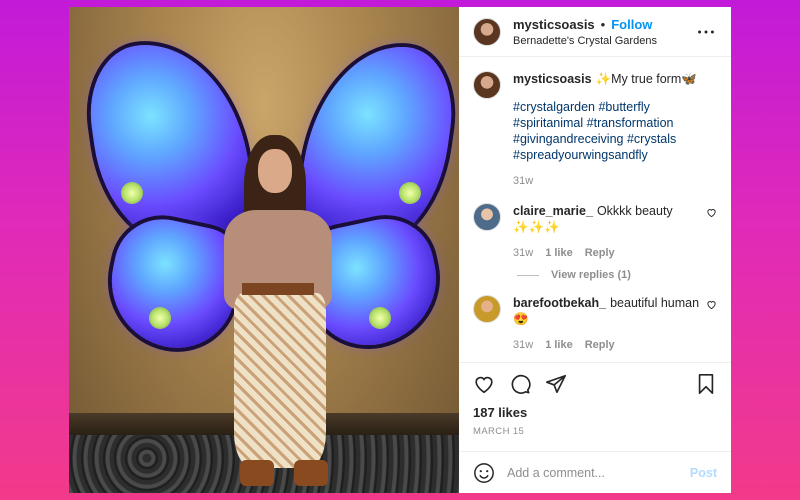  I want to click on comment-icon, so click(520, 384).